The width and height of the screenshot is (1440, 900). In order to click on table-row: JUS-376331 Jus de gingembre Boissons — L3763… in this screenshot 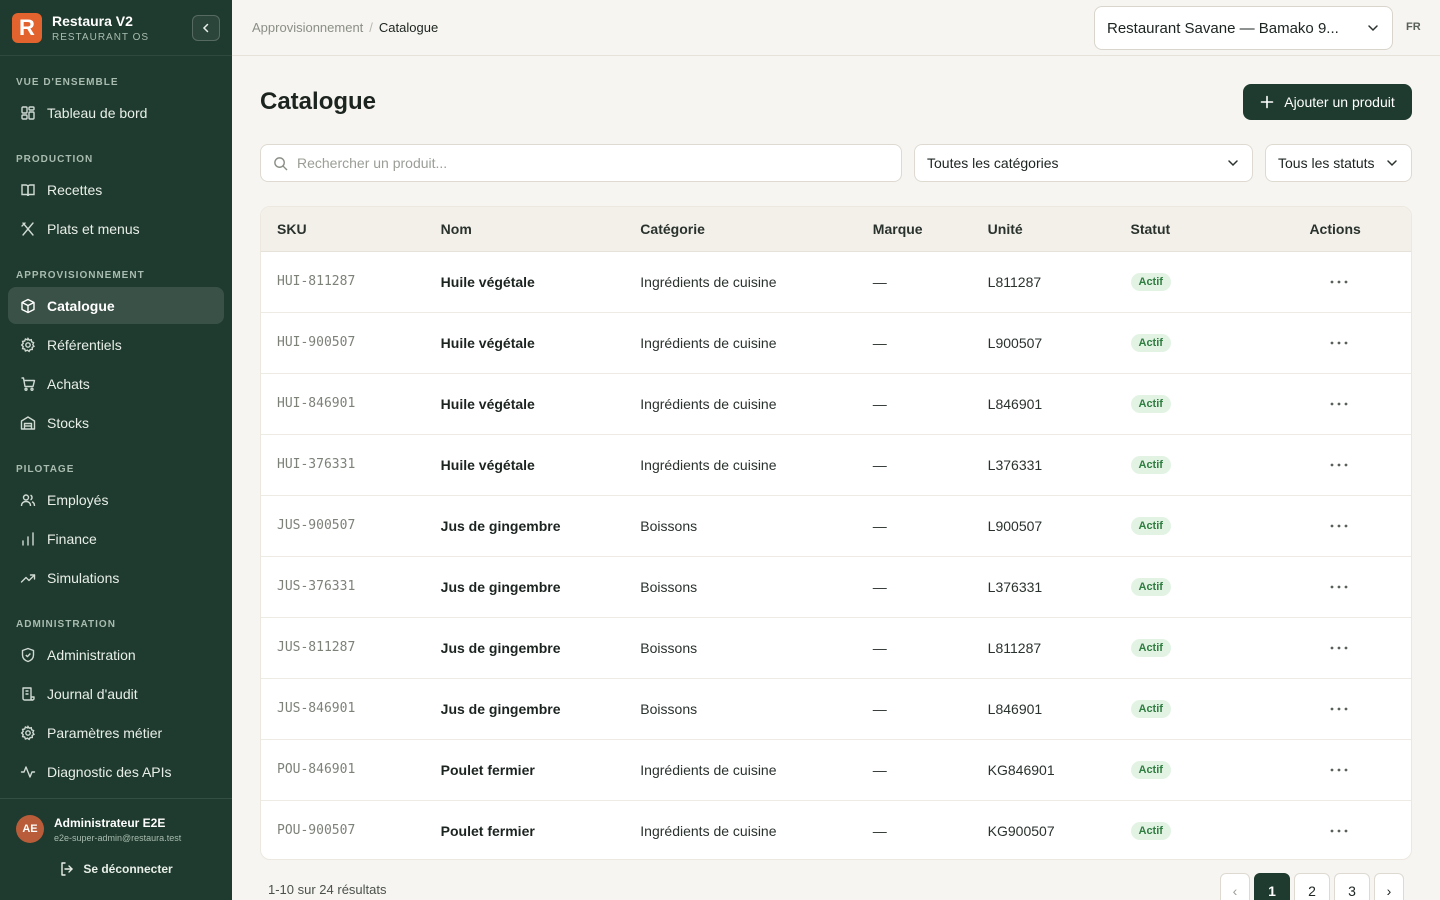, I will do `click(836, 586)`.